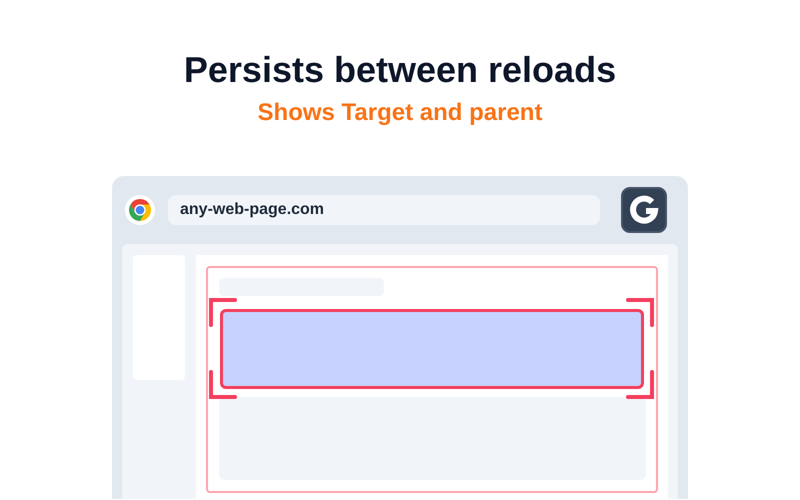  I want to click on subheading: Shows Target and parent, so click(400, 113).